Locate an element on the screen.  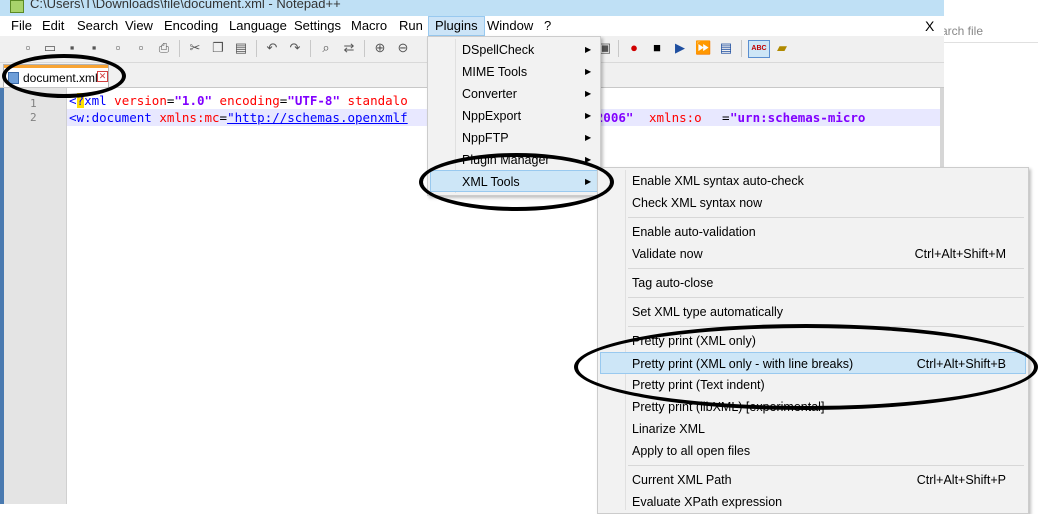
print-icon: ⎙ is located at coordinates (164, 48).